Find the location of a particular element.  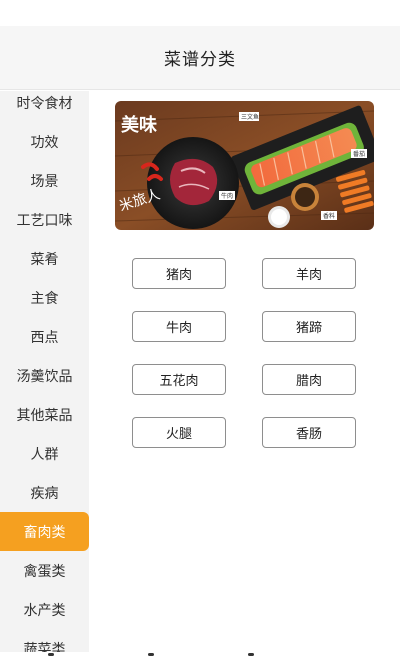

sidebar-item-livestock-meat: 畜肉类 is located at coordinates (44, 531).